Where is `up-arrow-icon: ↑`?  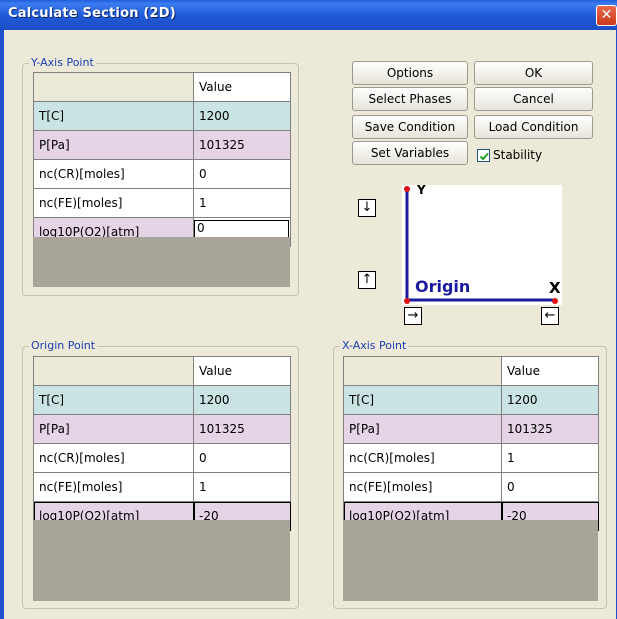 up-arrow-icon: ↑ is located at coordinates (367, 279).